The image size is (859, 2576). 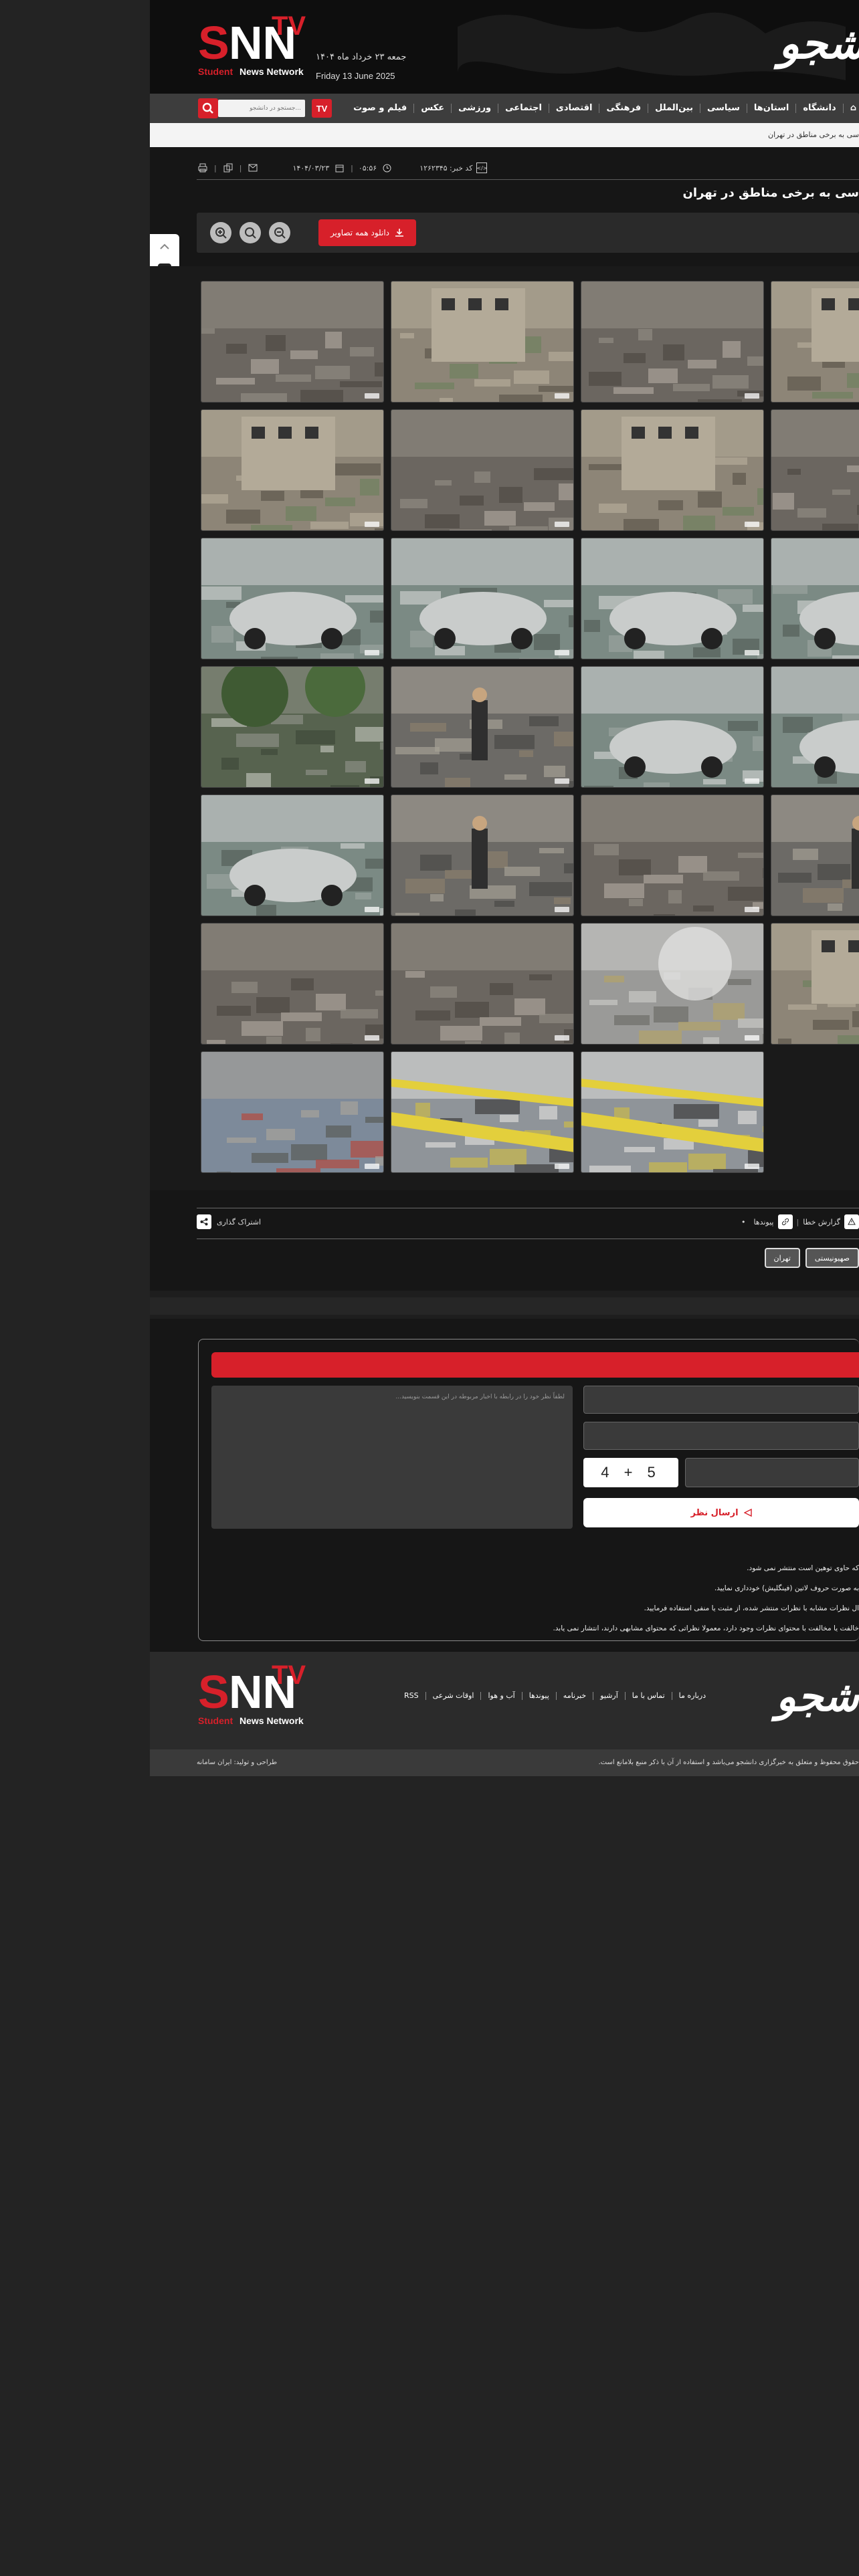 What do you see at coordinates (380, 108) in the screenshot?
I see `nav-item-media: فیلم و صوت` at bounding box center [380, 108].